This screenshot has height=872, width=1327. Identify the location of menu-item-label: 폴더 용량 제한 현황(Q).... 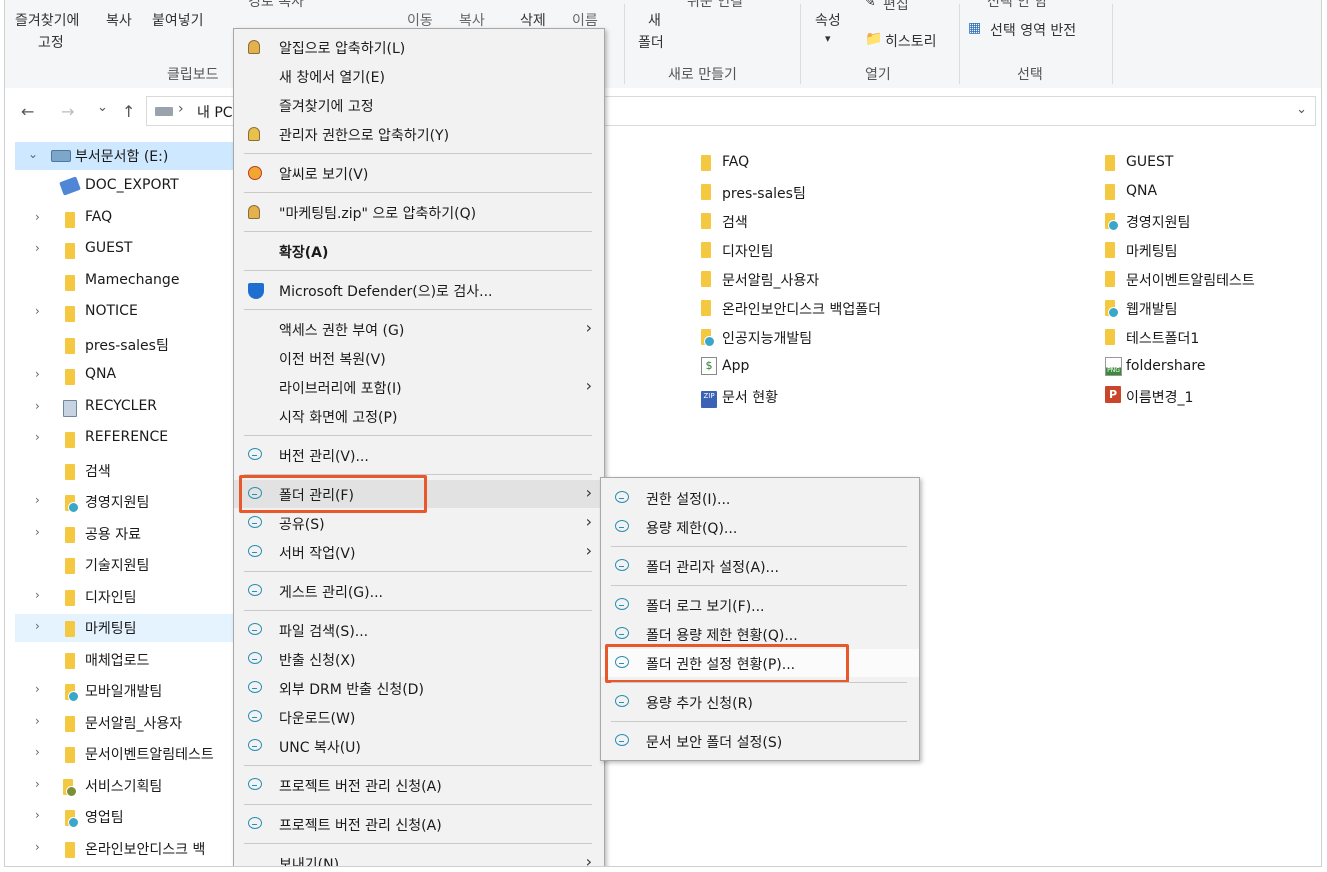
(722, 636).